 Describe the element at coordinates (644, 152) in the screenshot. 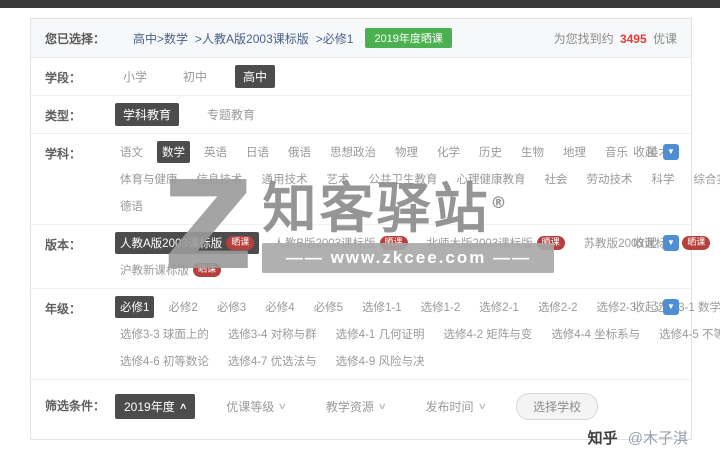

I see `collapse-label: 收起` at that location.